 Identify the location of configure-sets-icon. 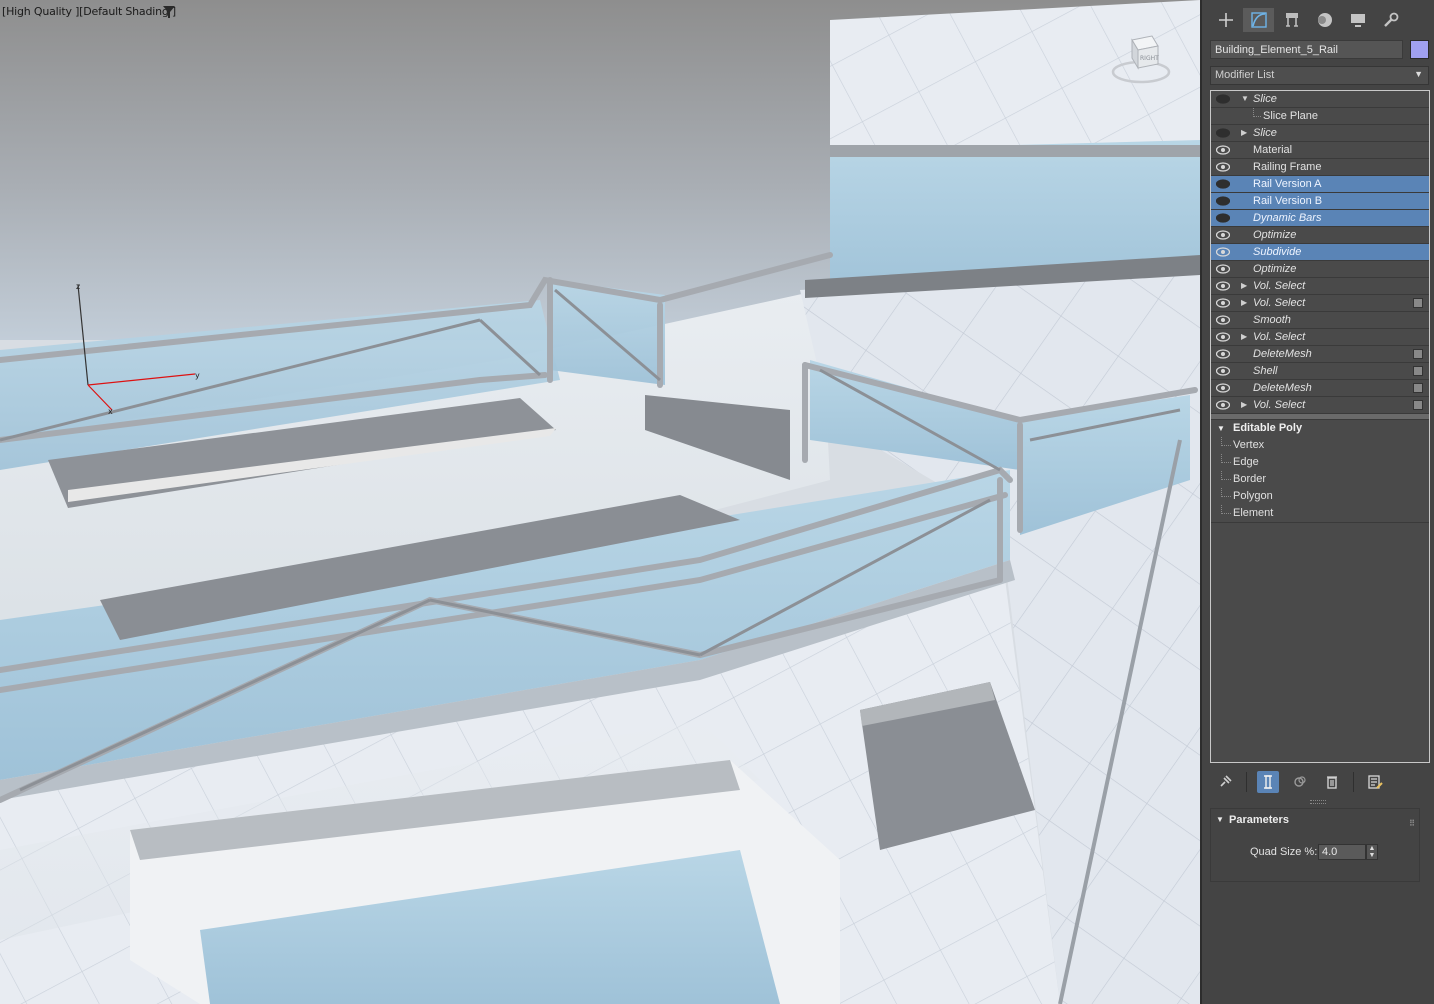
(1375, 782).